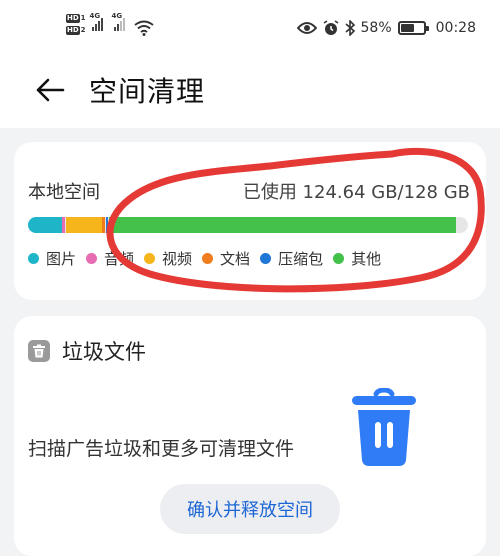  Describe the element at coordinates (103, 225) in the screenshot. I see `bar-segment-documents` at that location.